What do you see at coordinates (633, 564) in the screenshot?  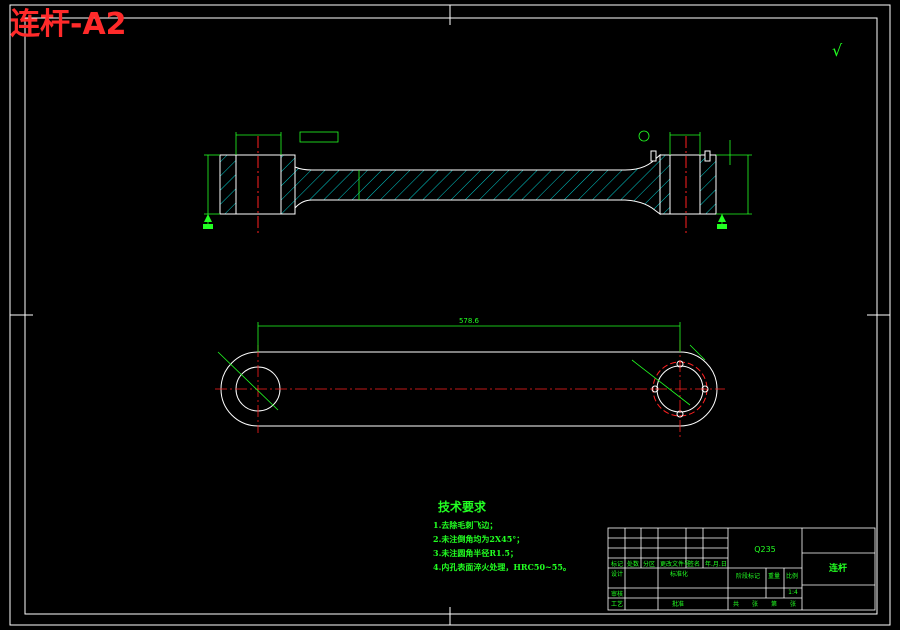 I see `tb-label-1: 处数` at bounding box center [633, 564].